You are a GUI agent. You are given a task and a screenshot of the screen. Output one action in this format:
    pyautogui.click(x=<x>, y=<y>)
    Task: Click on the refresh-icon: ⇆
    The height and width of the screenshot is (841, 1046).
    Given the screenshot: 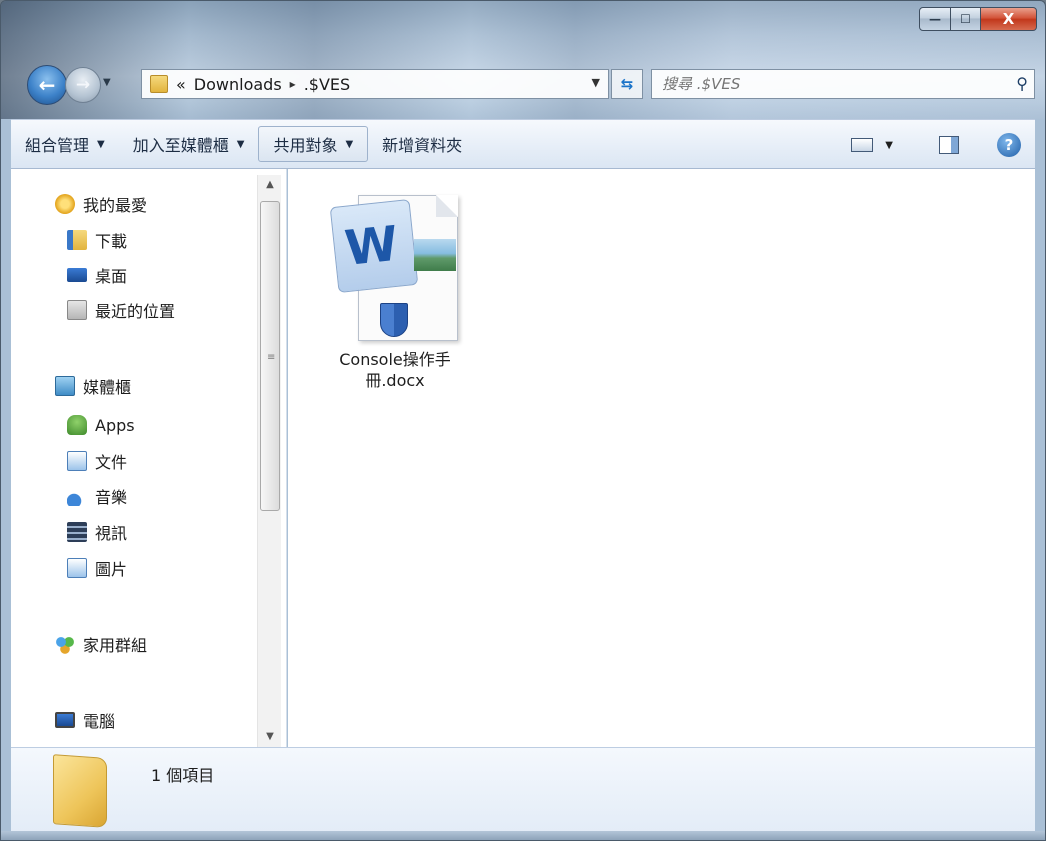 What is the action you would take?
    pyautogui.click(x=627, y=84)
    